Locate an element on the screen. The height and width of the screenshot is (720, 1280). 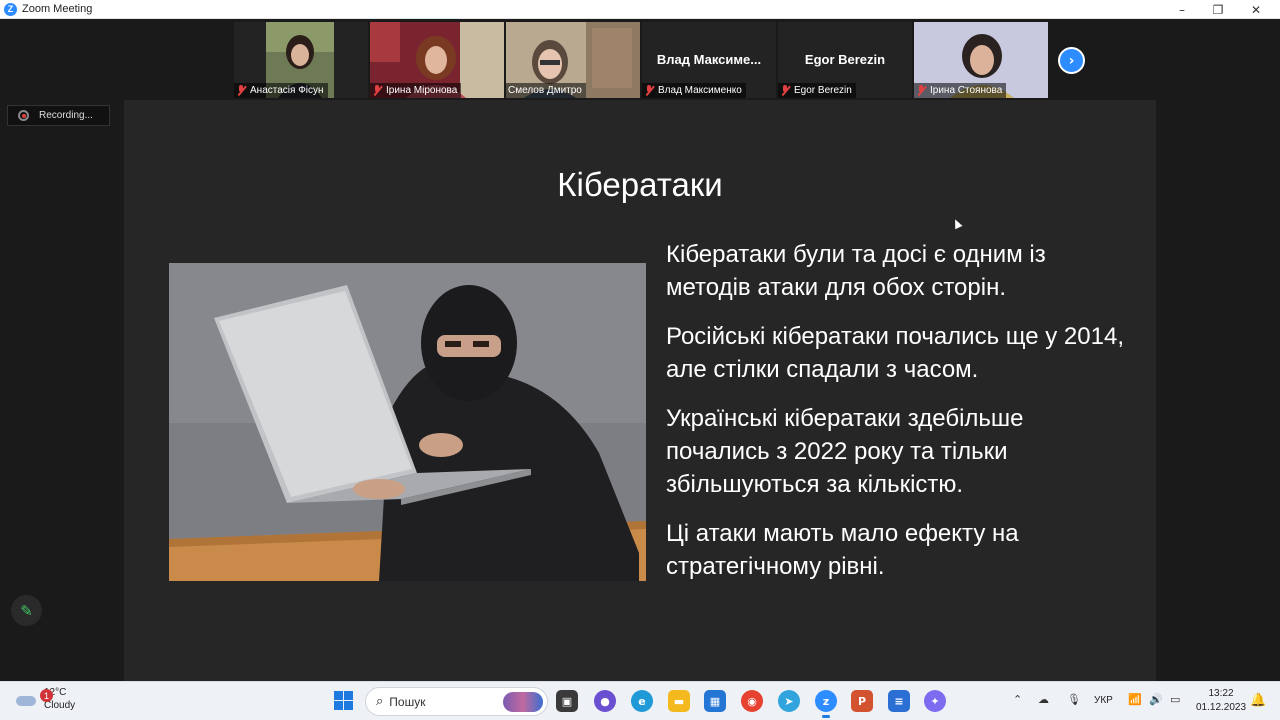
participant-name-bar: Egor Berezin is located at coordinates (817, 90).